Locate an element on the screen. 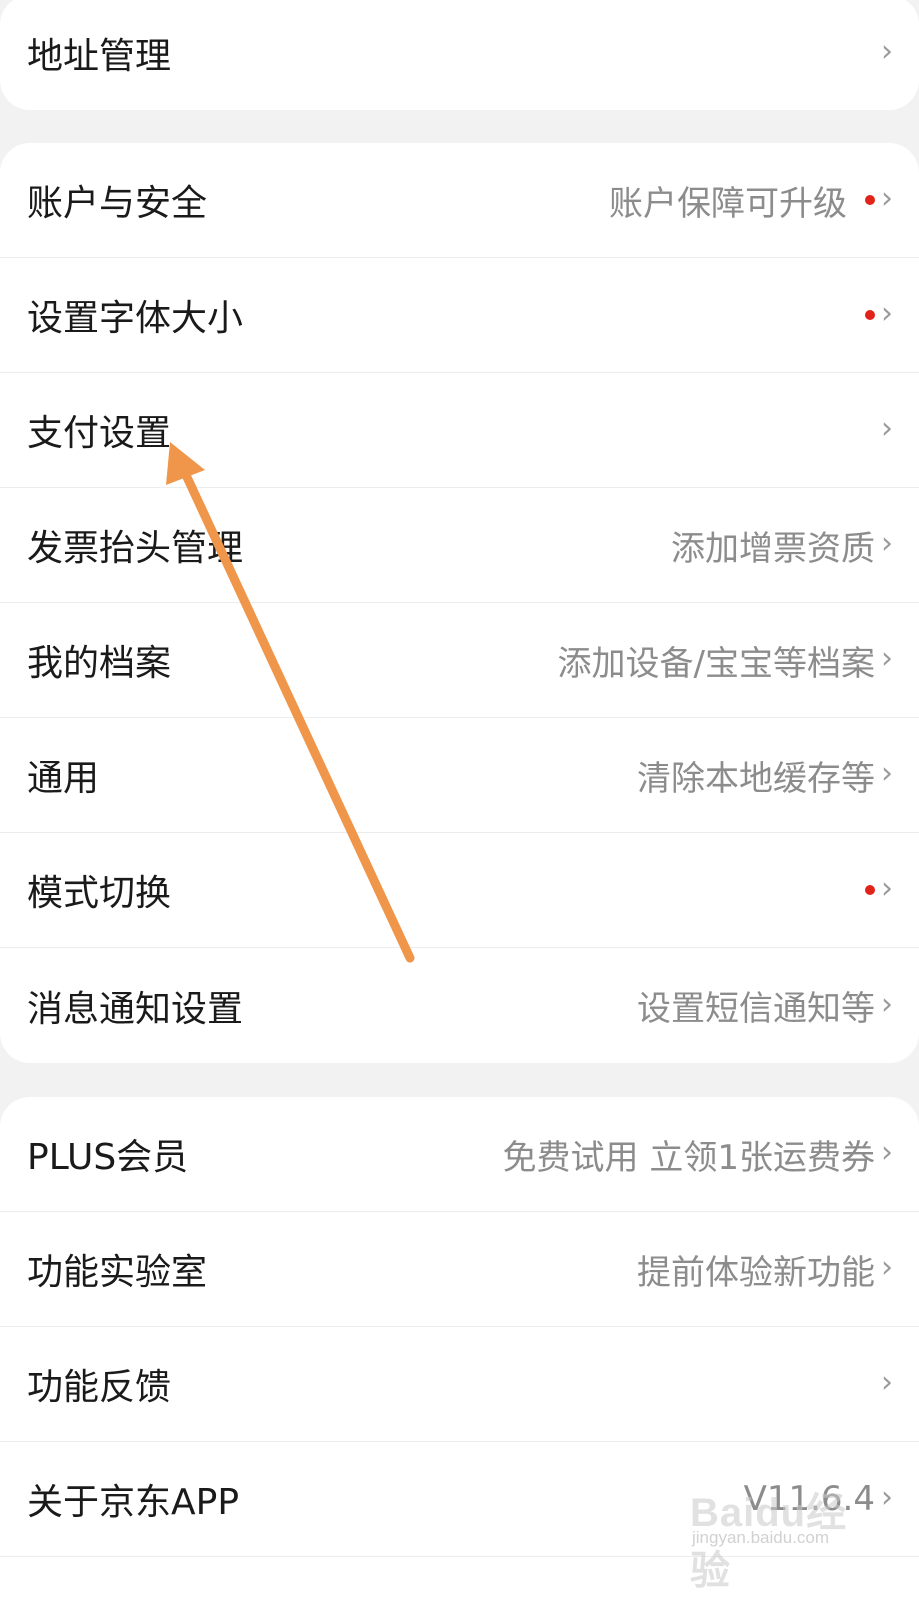 This screenshot has height=1600, width=919. row-label: 隐私设置 is located at coordinates (99, 1594).